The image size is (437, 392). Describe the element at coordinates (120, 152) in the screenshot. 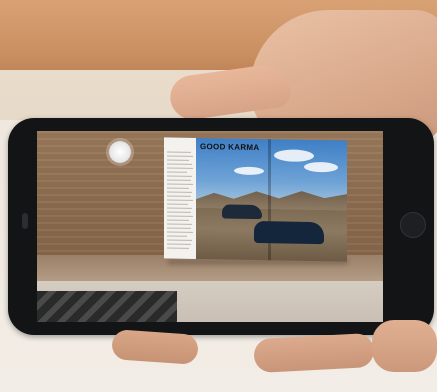

I see `shutter-icon` at that location.